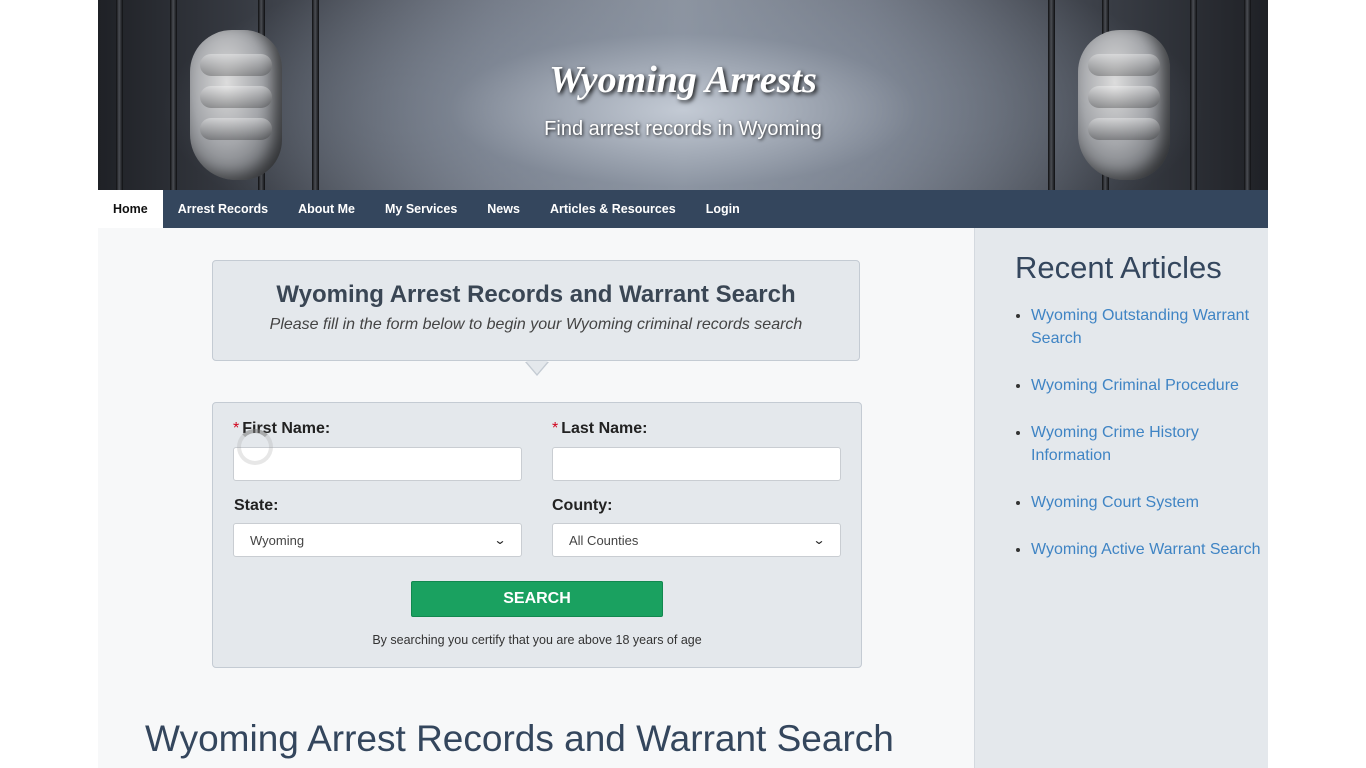  Describe the element at coordinates (604, 540) in the screenshot. I see `county-selected-value: All Counties` at that location.